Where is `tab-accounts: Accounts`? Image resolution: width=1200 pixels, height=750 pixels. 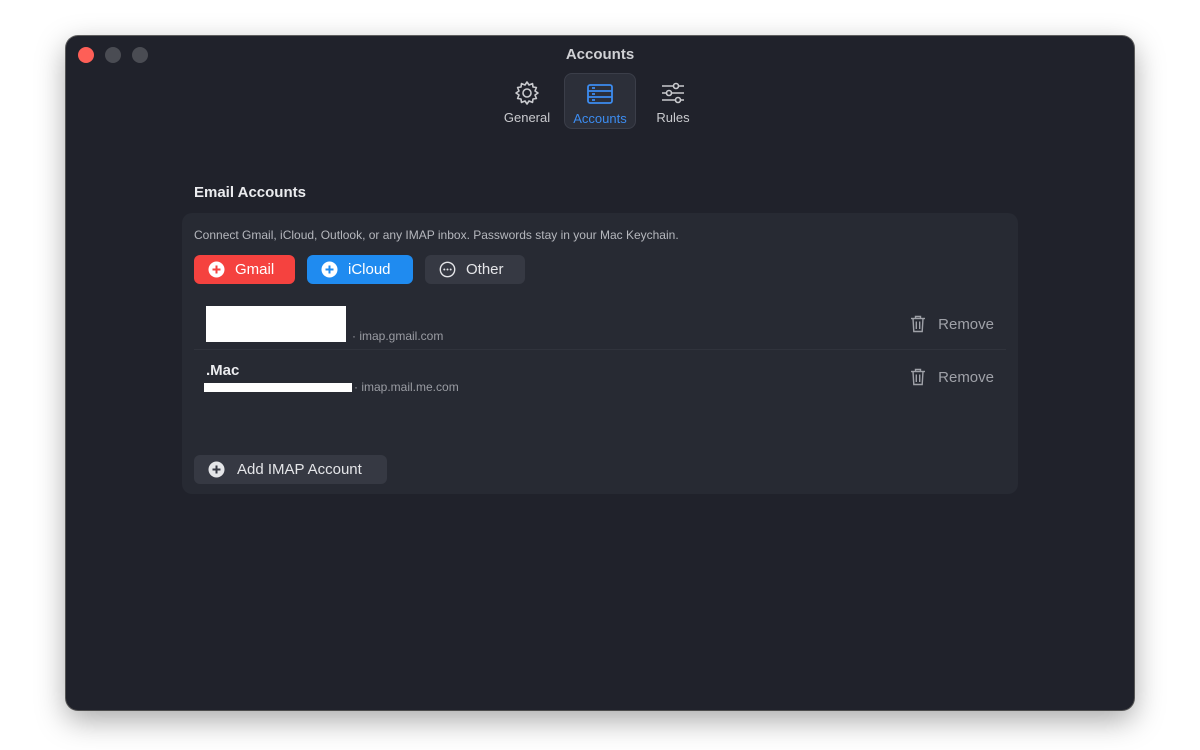 tab-accounts: Accounts is located at coordinates (600, 101).